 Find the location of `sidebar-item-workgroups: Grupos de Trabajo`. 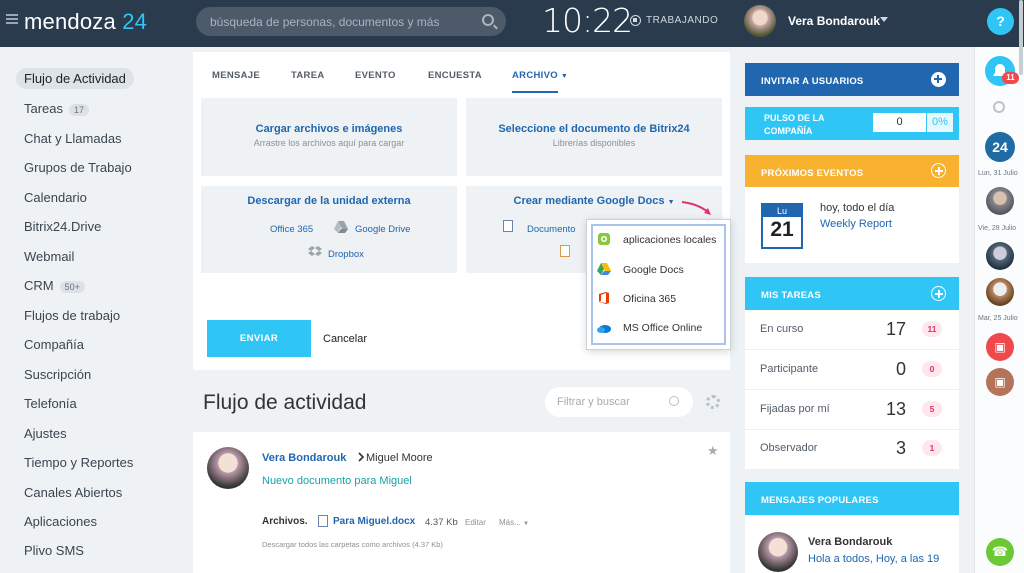

sidebar-item-workgroups: Grupos de Trabajo is located at coordinates (78, 167).